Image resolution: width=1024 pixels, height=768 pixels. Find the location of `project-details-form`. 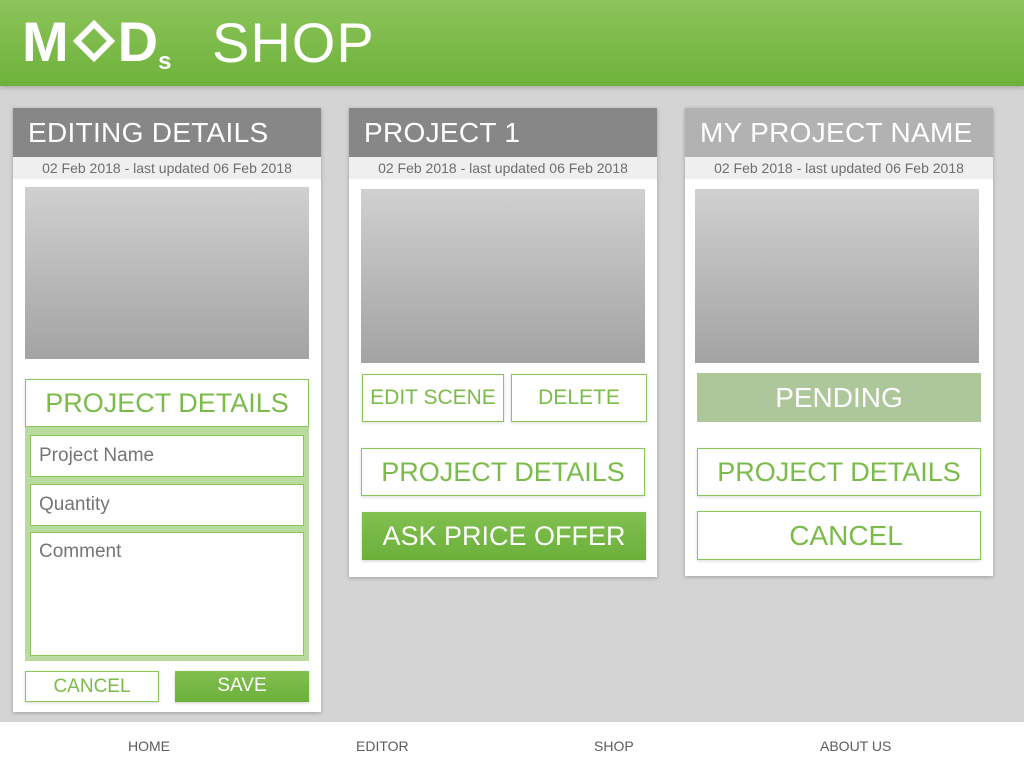

project-details-form is located at coordinates (167, 544).